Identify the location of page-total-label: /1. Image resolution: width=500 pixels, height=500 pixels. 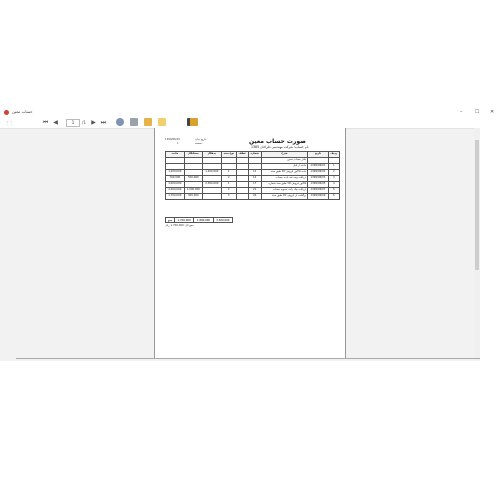
(84, 122).